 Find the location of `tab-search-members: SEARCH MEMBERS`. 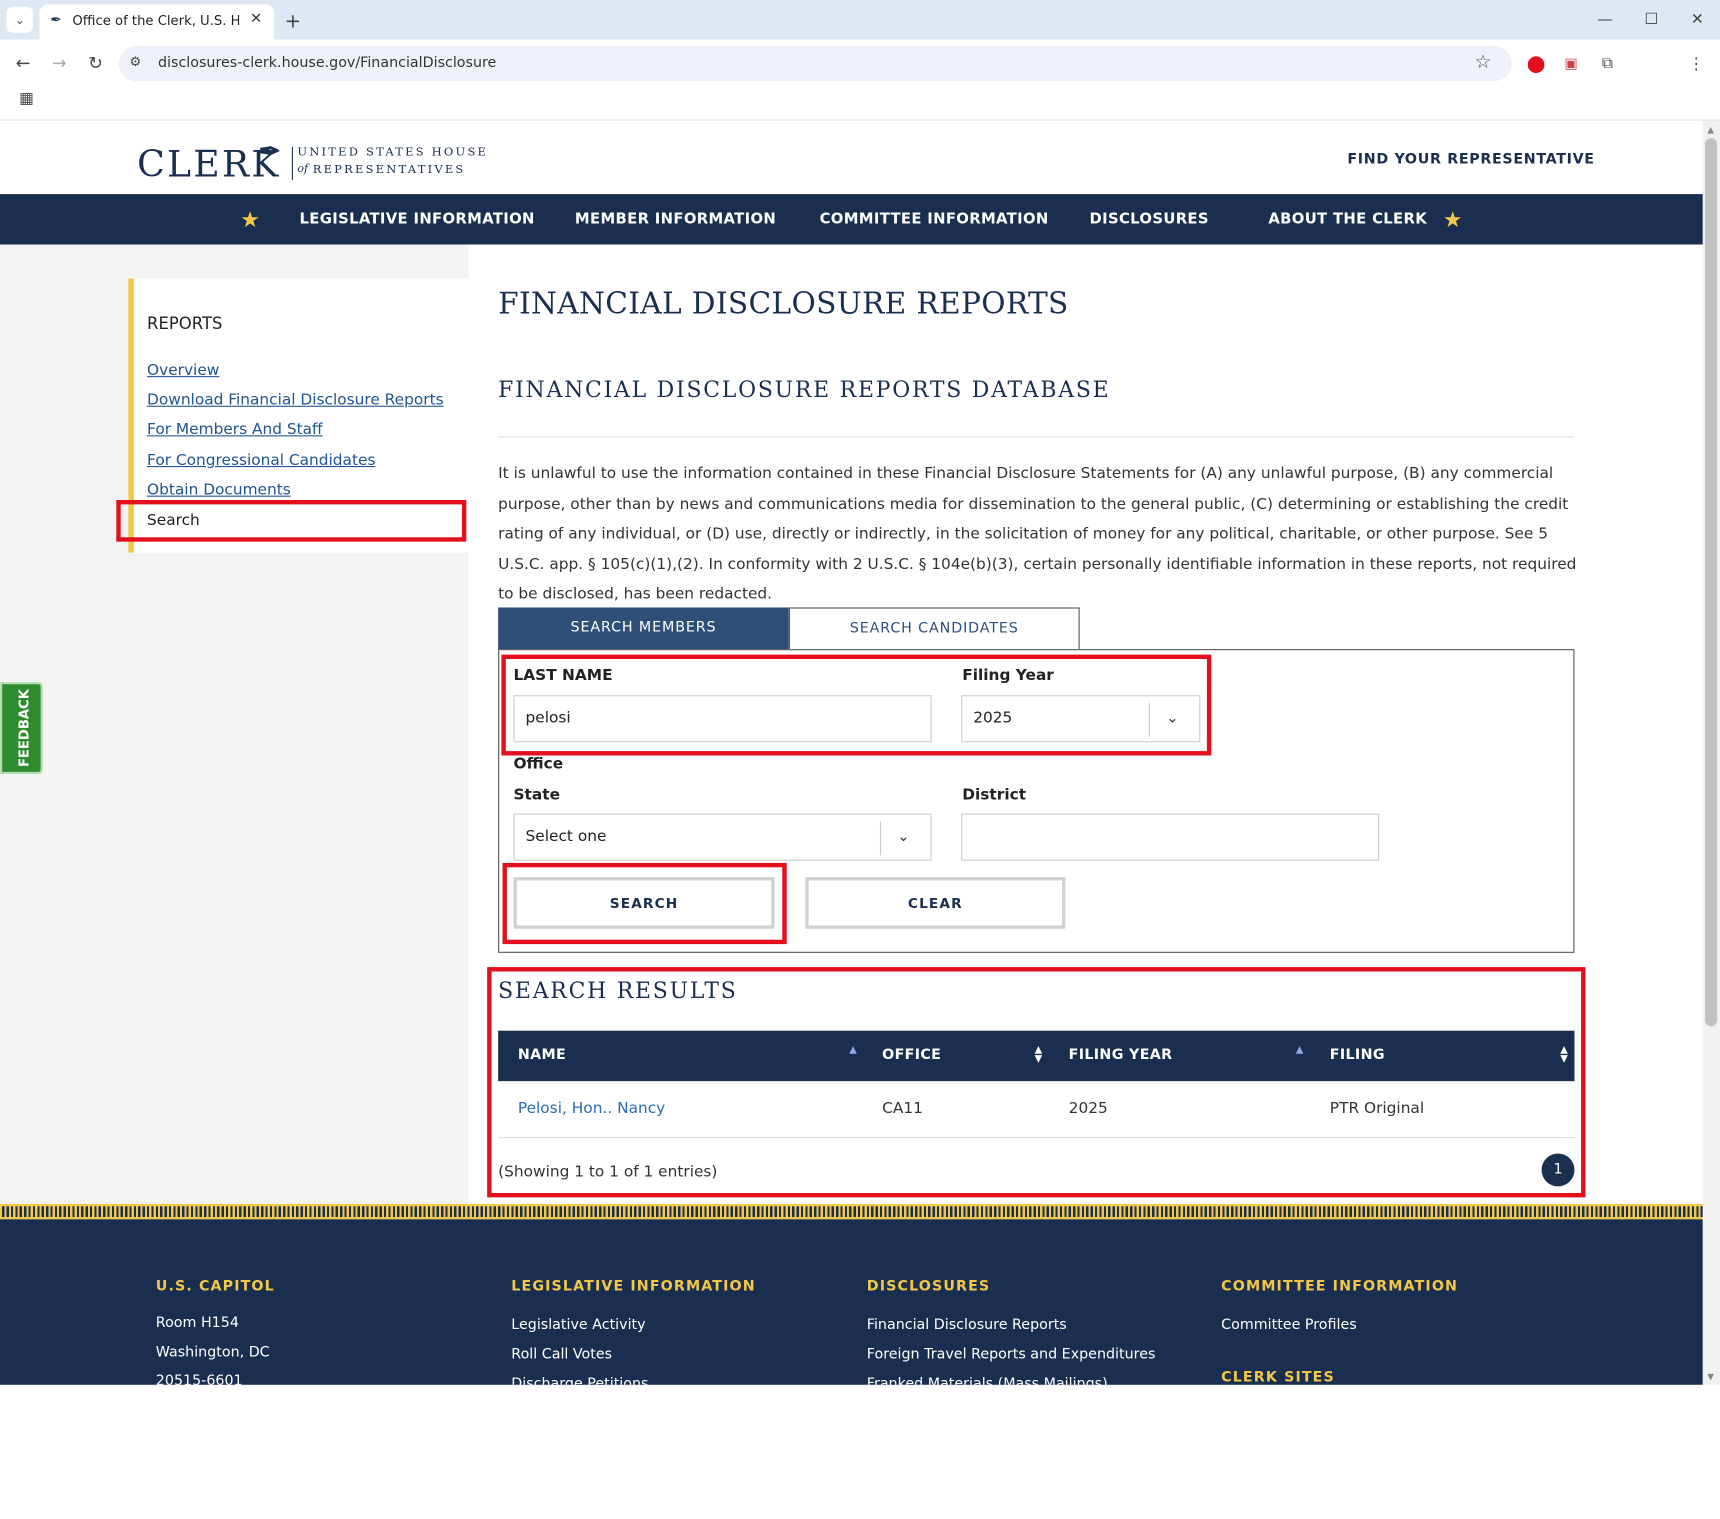

tab-search-members: SEARCH MEMBERS is located at coordinates (643, 628).